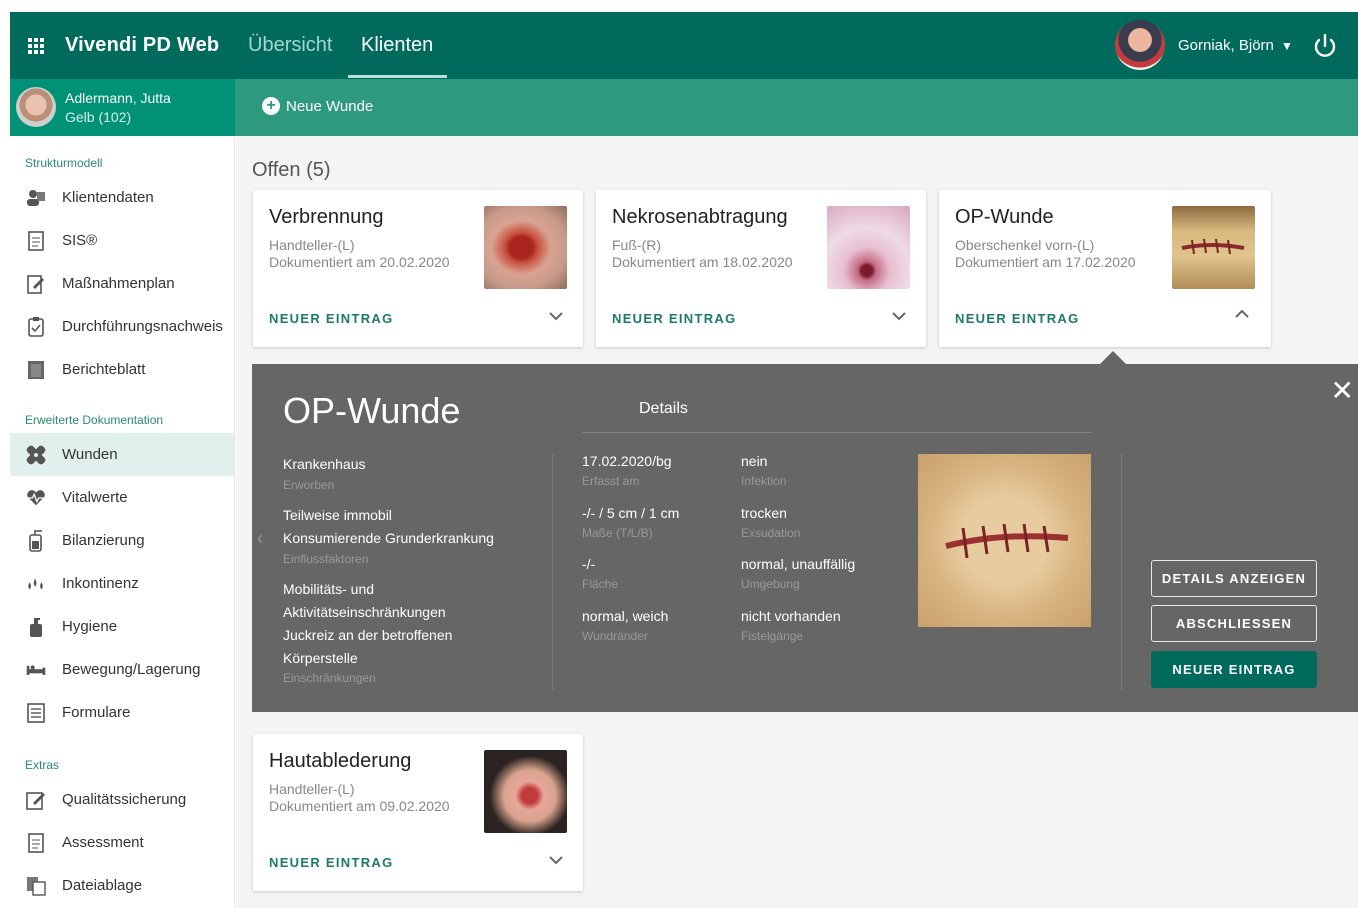 The width and height of the screenshot is (1358, 908). I want to click on acquired-value: Krankenhaus, so click(324, 464).